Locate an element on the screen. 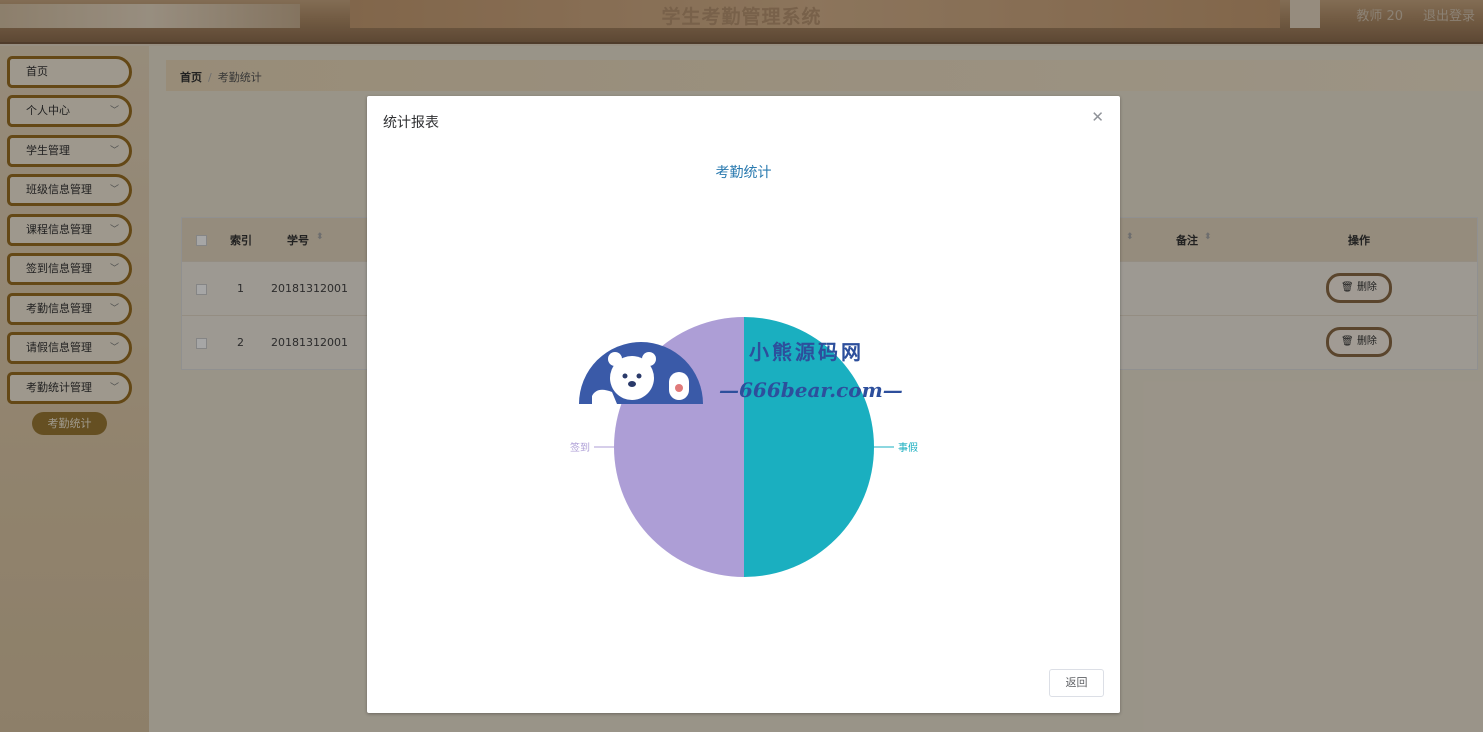 Image resolution: width=1483 pixels, height=732 pixels. back-button: 返回 is located at coordinates (1076, 683).